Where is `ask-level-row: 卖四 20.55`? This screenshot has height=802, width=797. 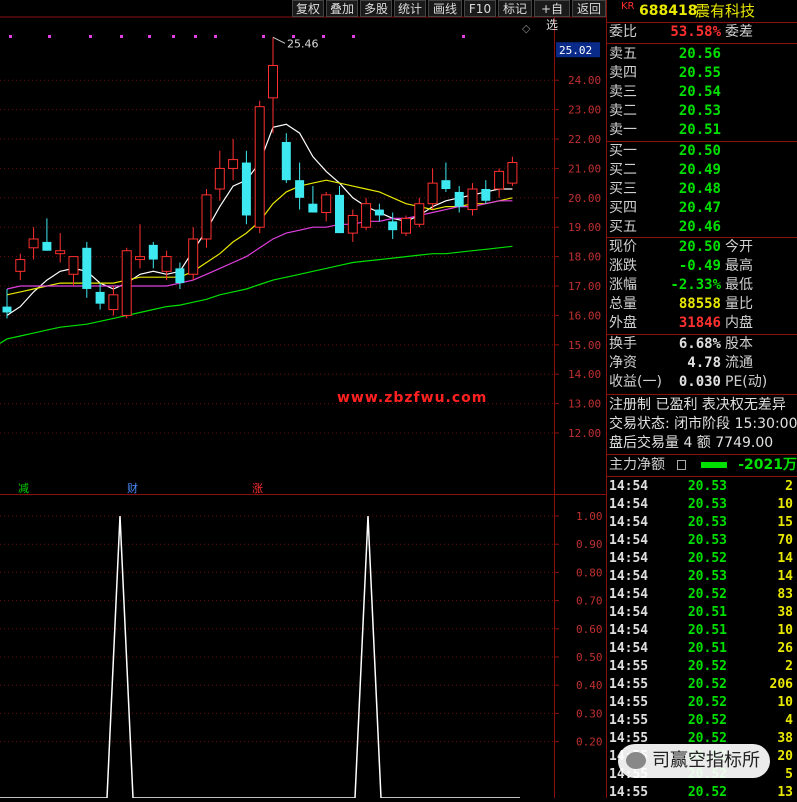 ask-level-row: 卖四 20.55 is located at coordinates (702, 73).